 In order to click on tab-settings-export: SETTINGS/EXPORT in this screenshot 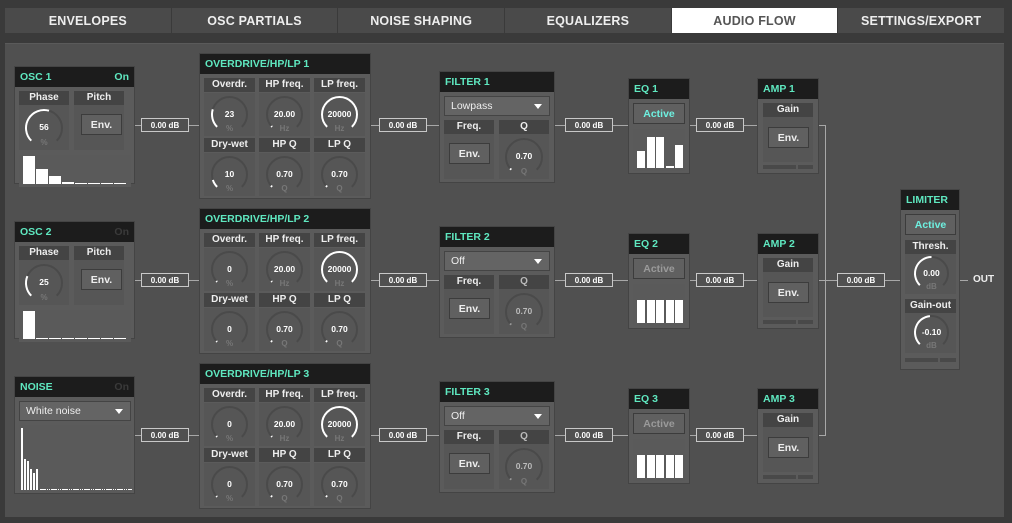, I will do `click(922, 20)`.